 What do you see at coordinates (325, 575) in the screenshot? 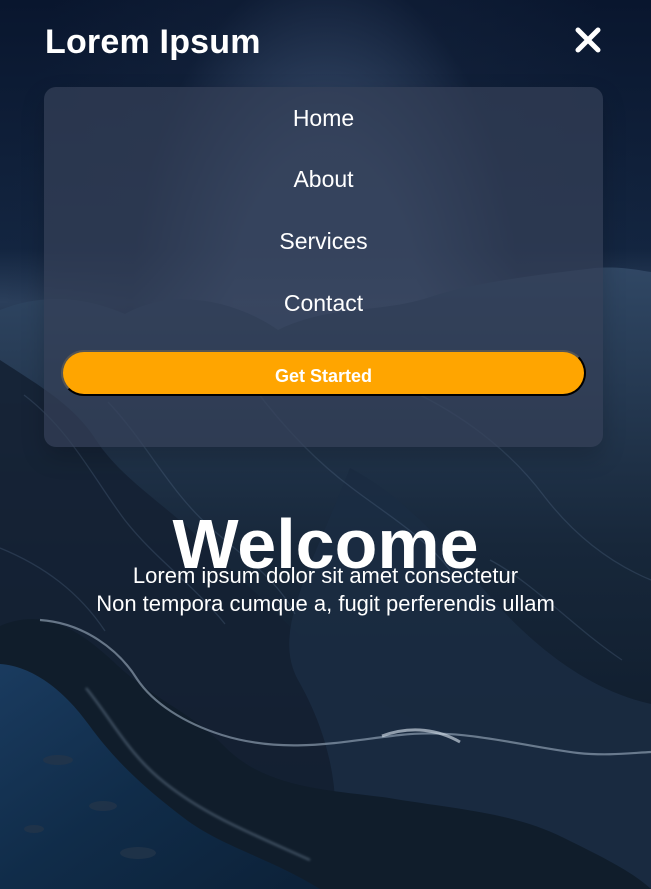
I see `hero-description-line-one: Lorem ipsum dolor sit amet consectetur` at bounding box center [325, 575].